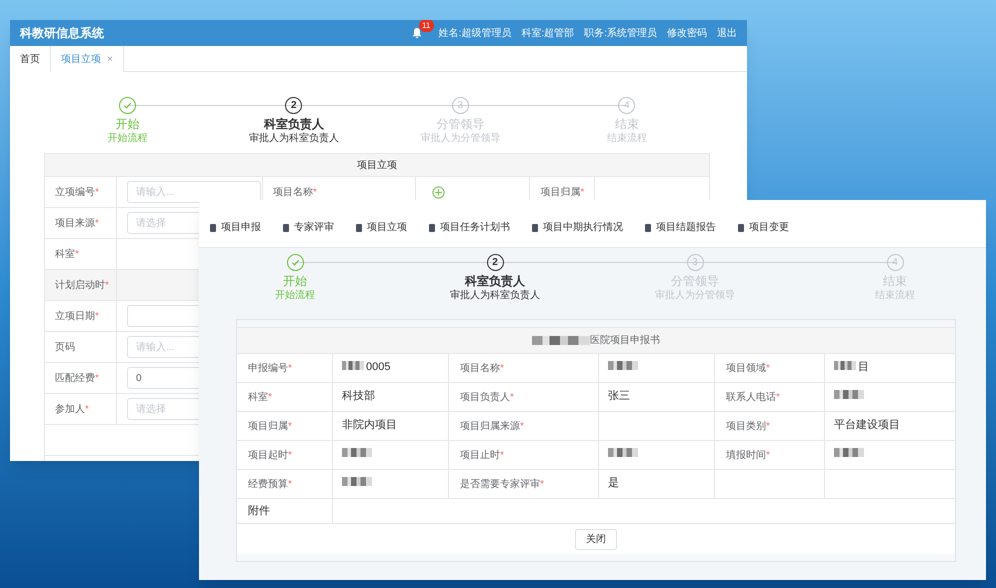  I want to click on field-label: 是否需要专家评审*, so click(502, 485).